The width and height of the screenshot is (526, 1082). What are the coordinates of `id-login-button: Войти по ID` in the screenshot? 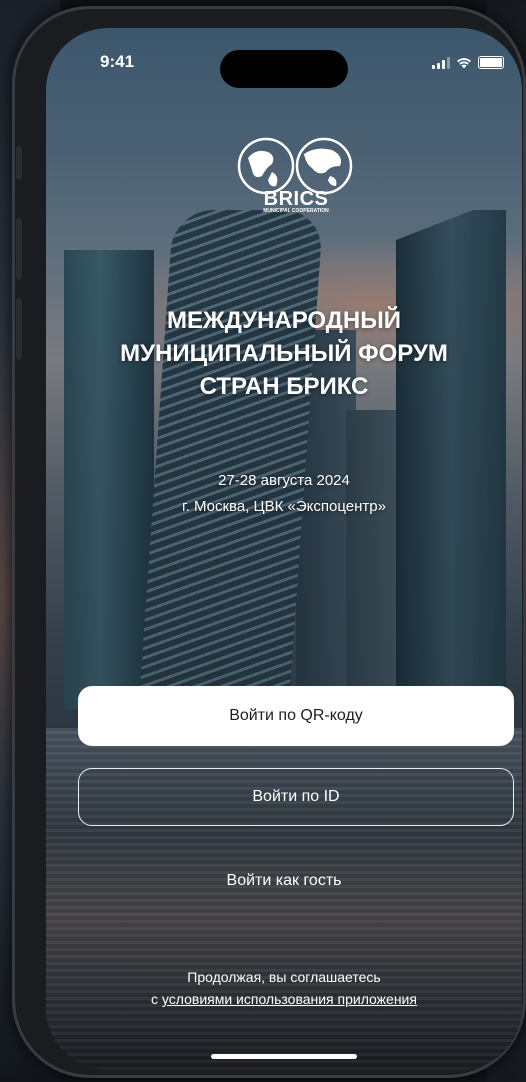 It's located at (296, 797).